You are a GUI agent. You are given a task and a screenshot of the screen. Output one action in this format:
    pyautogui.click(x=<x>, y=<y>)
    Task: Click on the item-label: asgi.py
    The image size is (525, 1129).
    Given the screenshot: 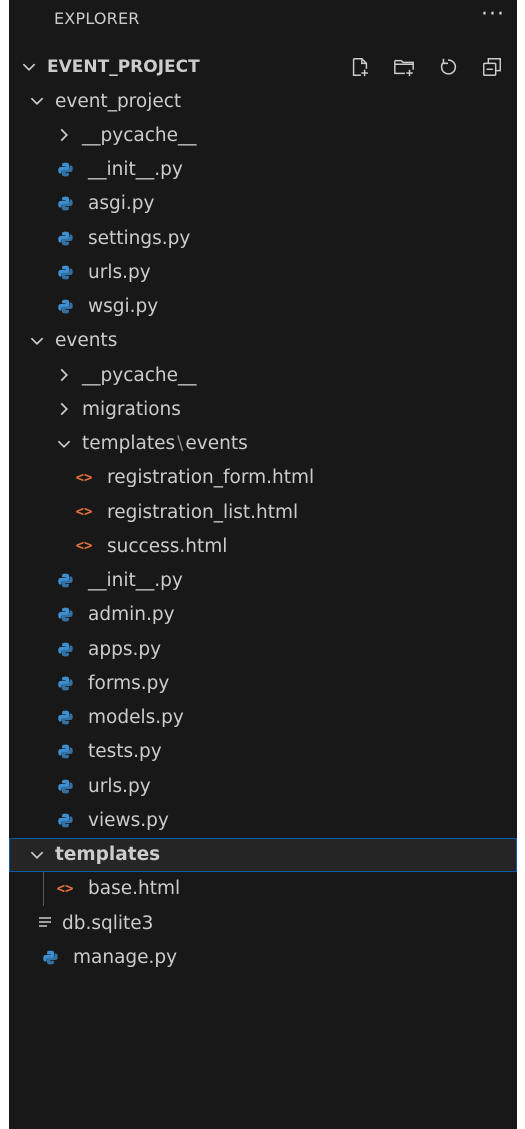 What is the action you would take?
    pyautogui.click(x=121, y=204)
    